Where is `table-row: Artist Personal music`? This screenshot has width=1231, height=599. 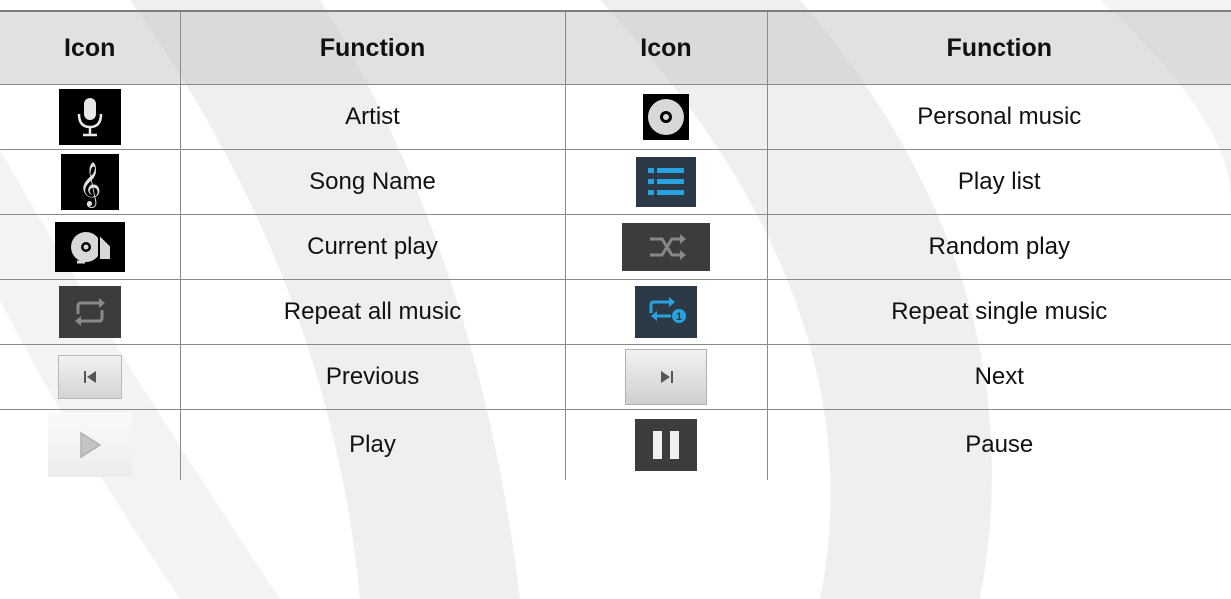 table-row: Artist Personal music is located at coordinates (615, 117).